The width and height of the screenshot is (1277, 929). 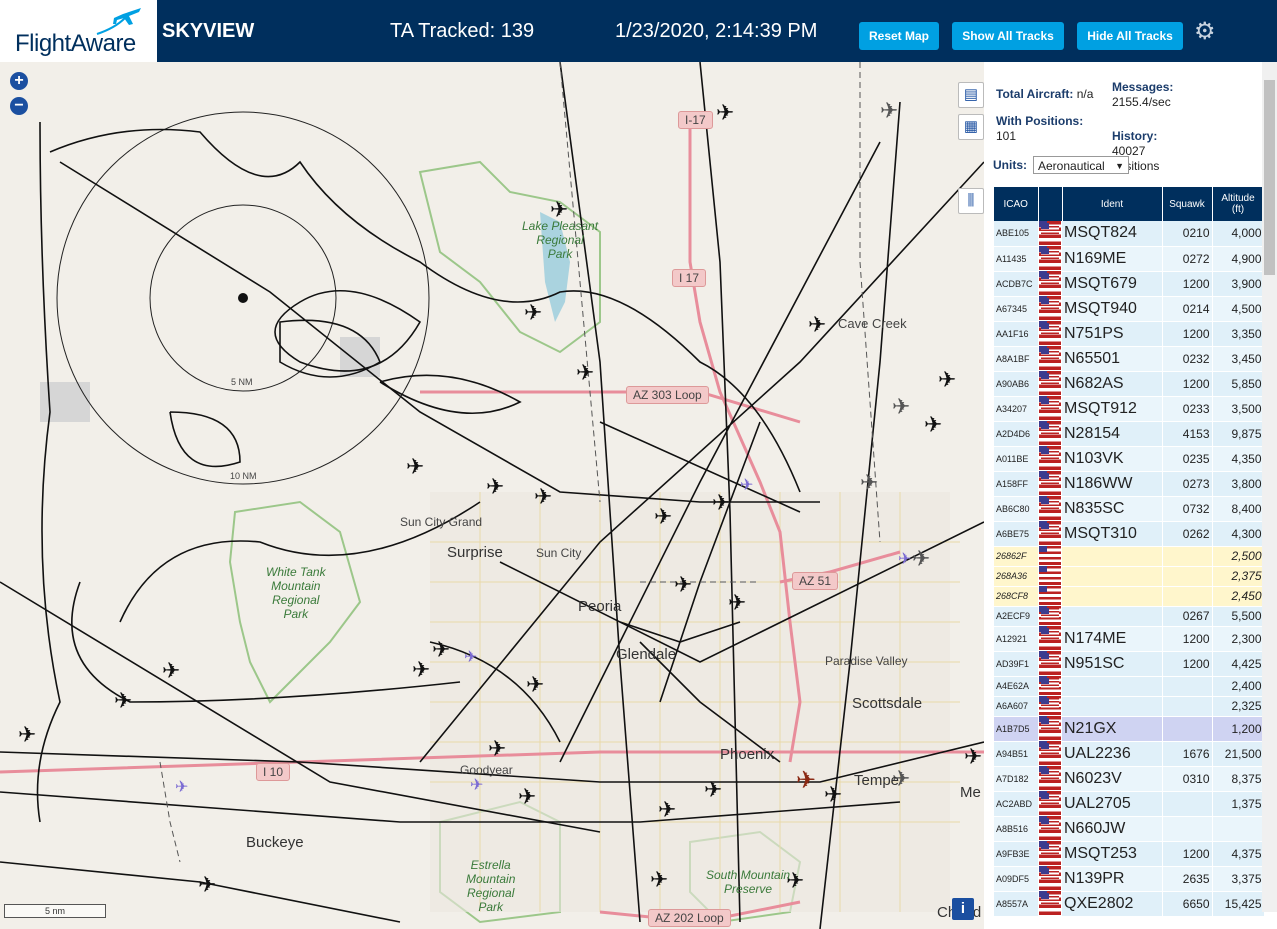 What do you see at coordinates (866, 661) in the screenshot?
I see `label-paradise-valley: Paradise Valley` at bounding box center [866, 661].